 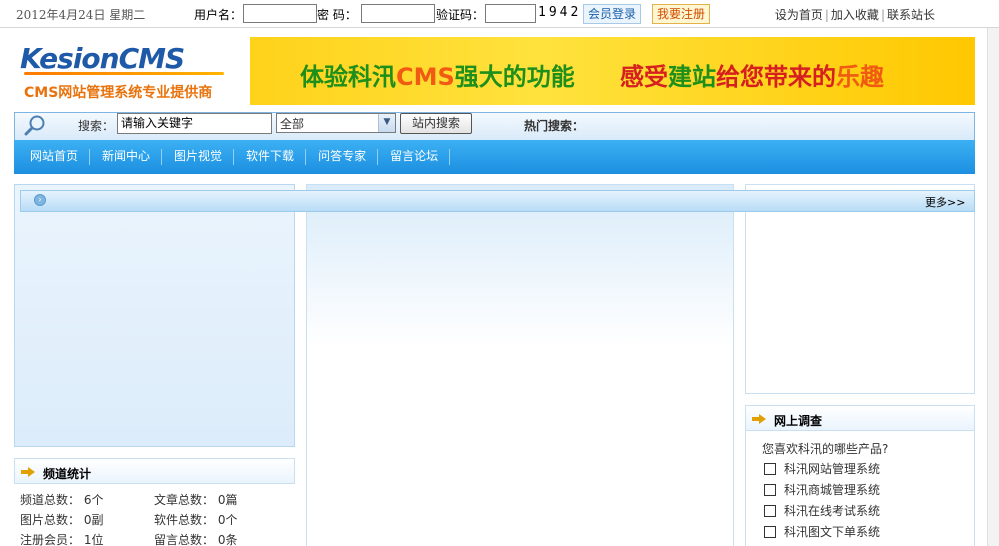 I want to click on stat-channels: 频道总数： 6个, so click(x=62, y=500).